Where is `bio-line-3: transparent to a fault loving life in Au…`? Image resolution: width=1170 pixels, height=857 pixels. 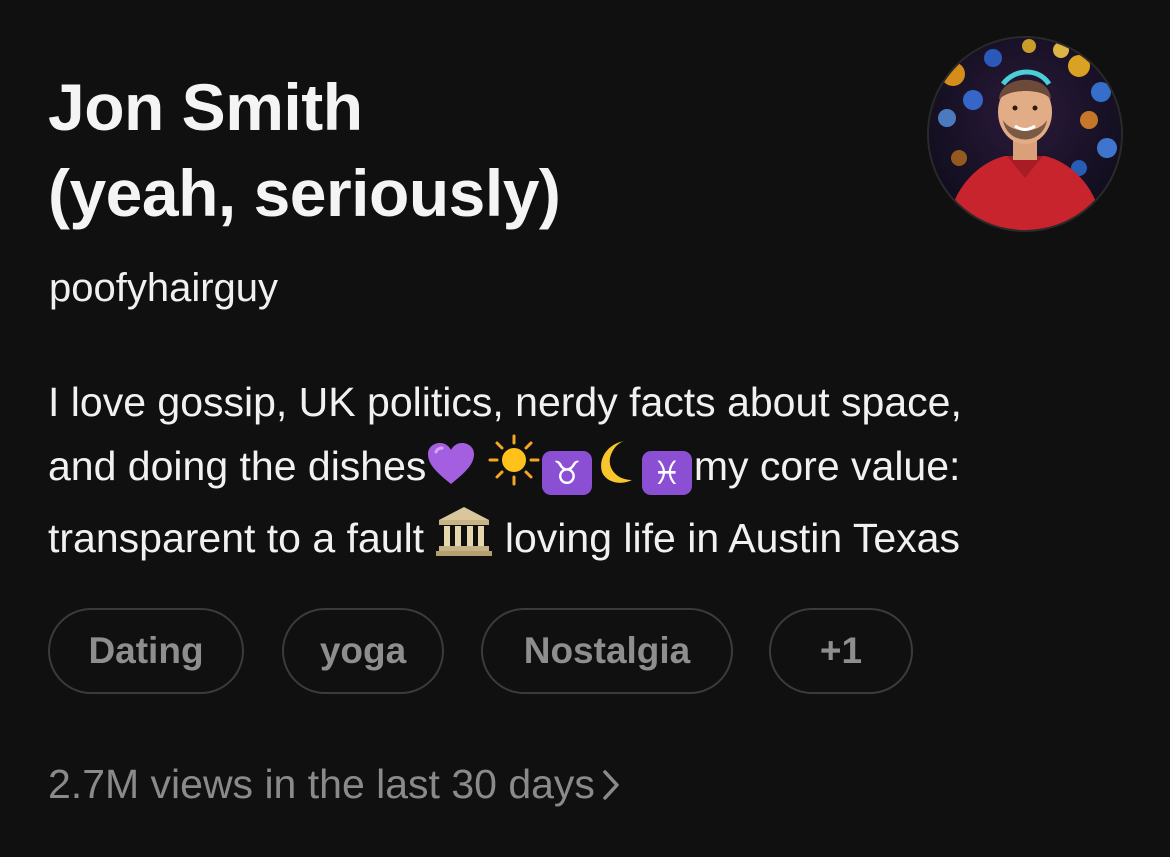 bio-line-3: transparent to a fault loving life in Au… is located at coordinates (588, 540).